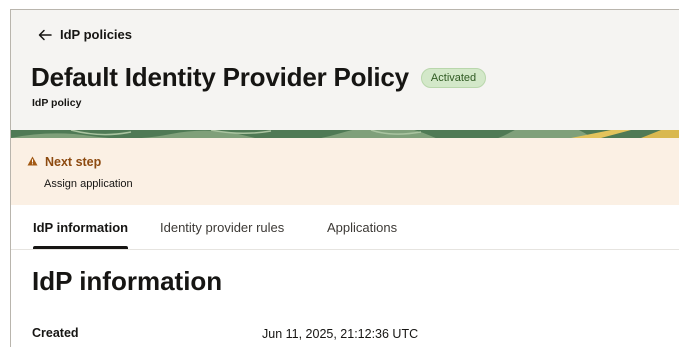  I want to click on arrow-left-icon, so click(45, 35).